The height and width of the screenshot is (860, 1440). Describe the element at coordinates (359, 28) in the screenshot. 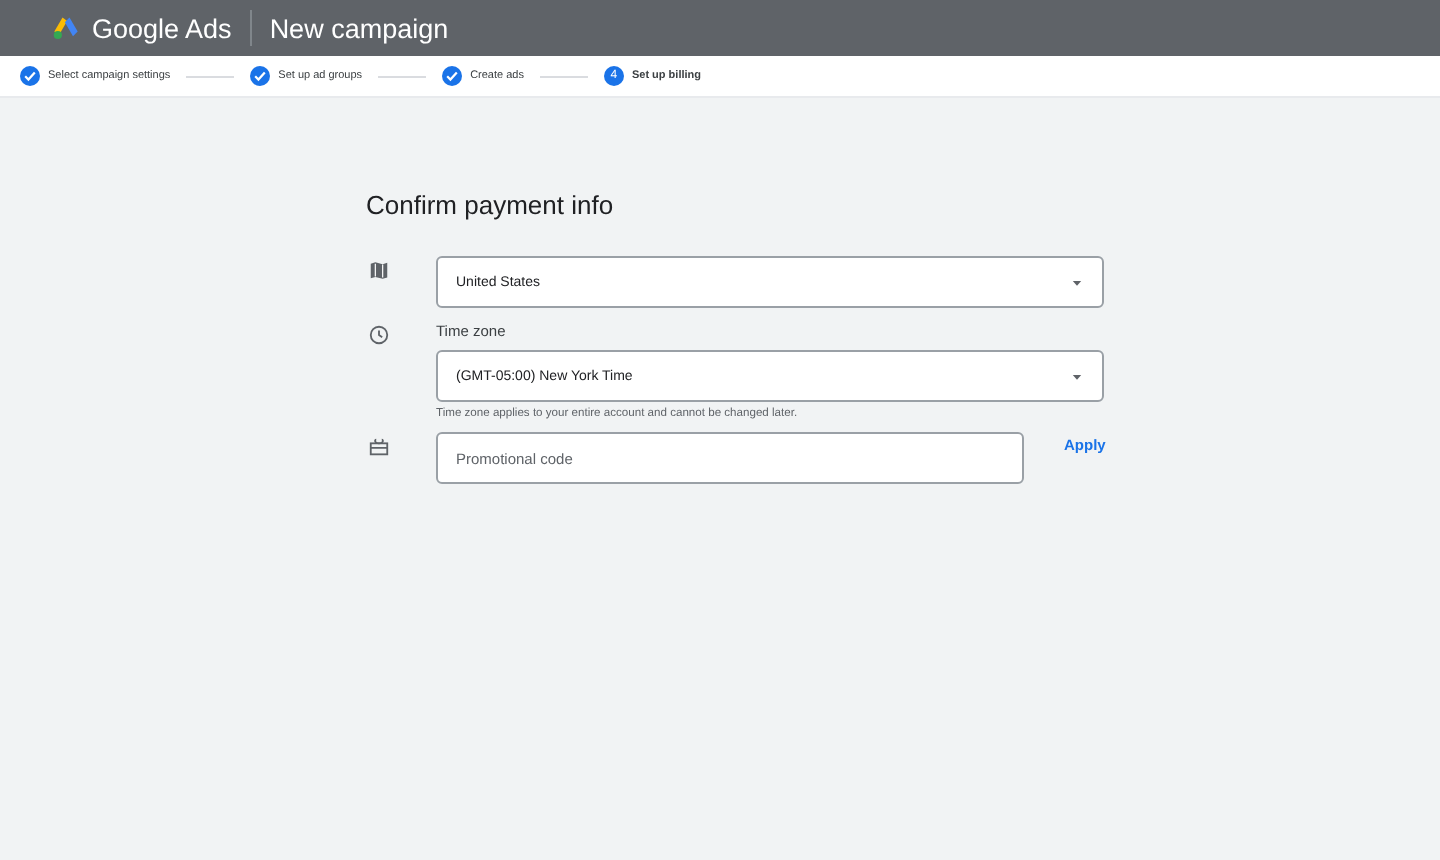

I see `page-title: New campaign` at that location.